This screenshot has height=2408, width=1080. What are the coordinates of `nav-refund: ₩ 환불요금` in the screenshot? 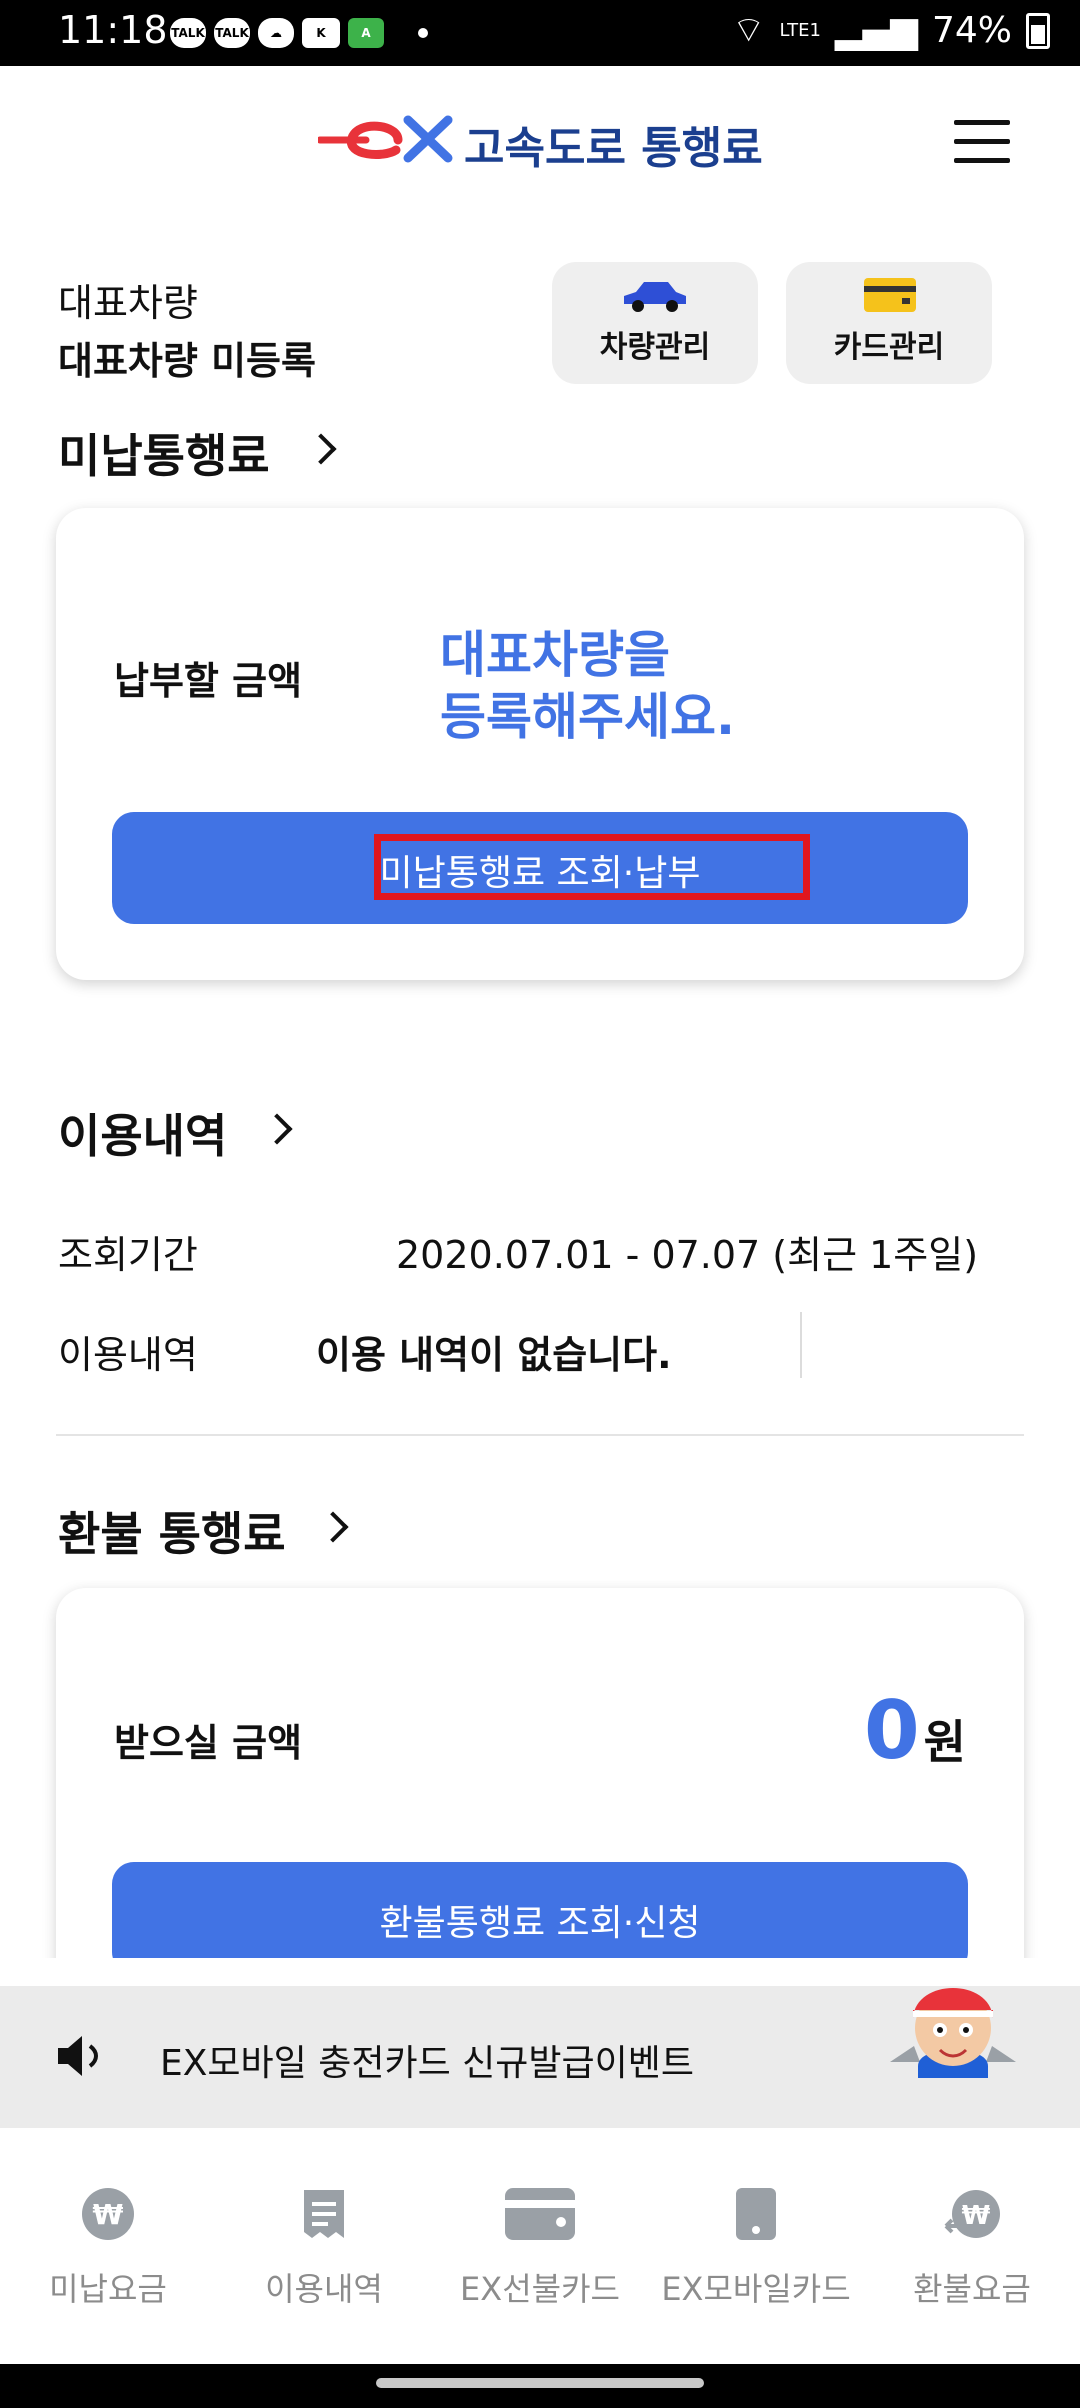 It's located at (972, 2246).